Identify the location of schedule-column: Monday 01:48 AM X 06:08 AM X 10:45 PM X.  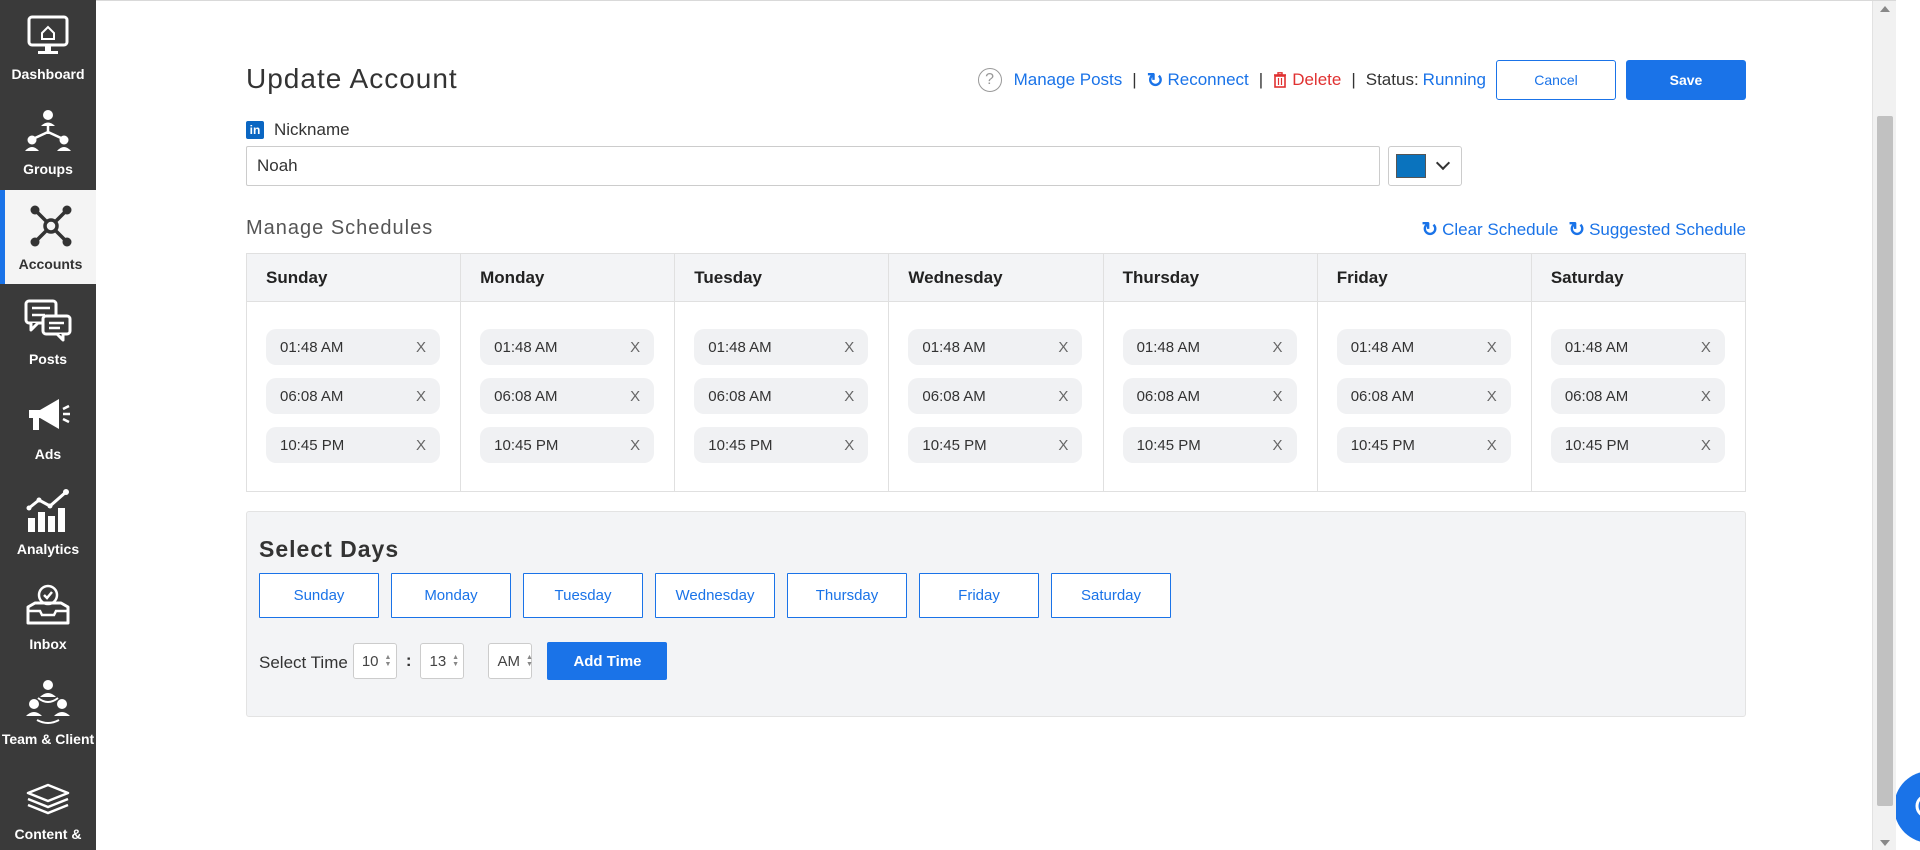
(568, 372).